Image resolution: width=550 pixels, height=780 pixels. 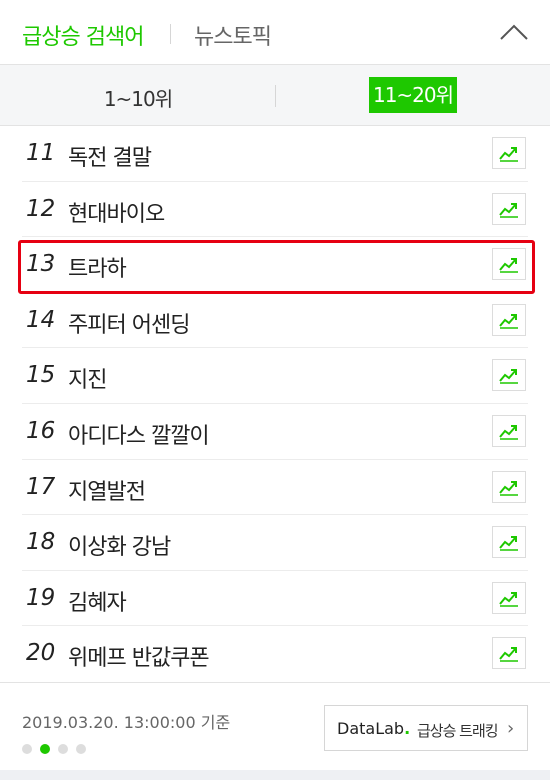 What do you see at coordinates (275, 265) in the screenshot?
I see `list-item: 13 트라하` at bounding box center [275, 265].